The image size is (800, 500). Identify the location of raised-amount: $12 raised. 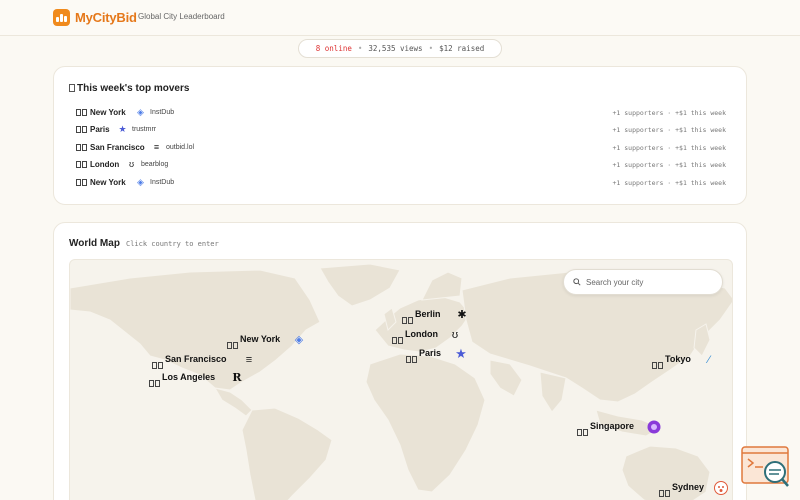
(462, 48).